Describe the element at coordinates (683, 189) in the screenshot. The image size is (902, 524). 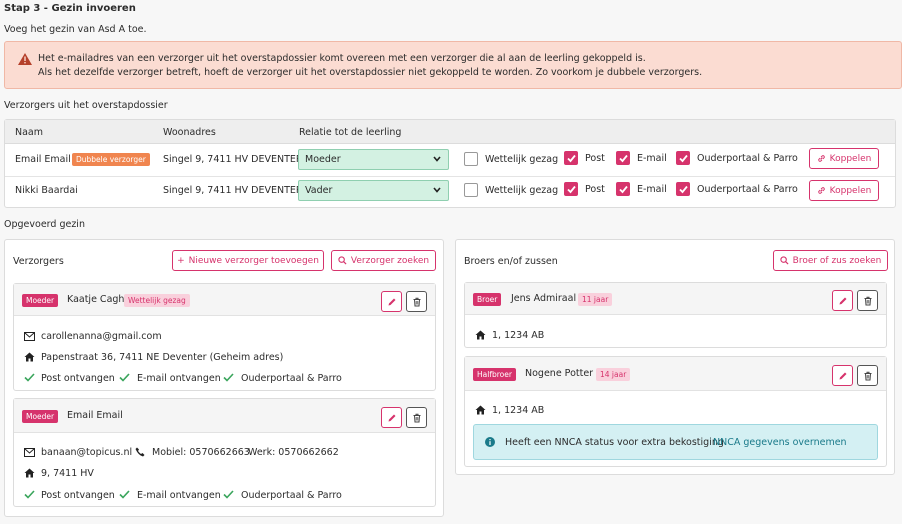
I see `row2-ouderportaal-checkbox` at that location.